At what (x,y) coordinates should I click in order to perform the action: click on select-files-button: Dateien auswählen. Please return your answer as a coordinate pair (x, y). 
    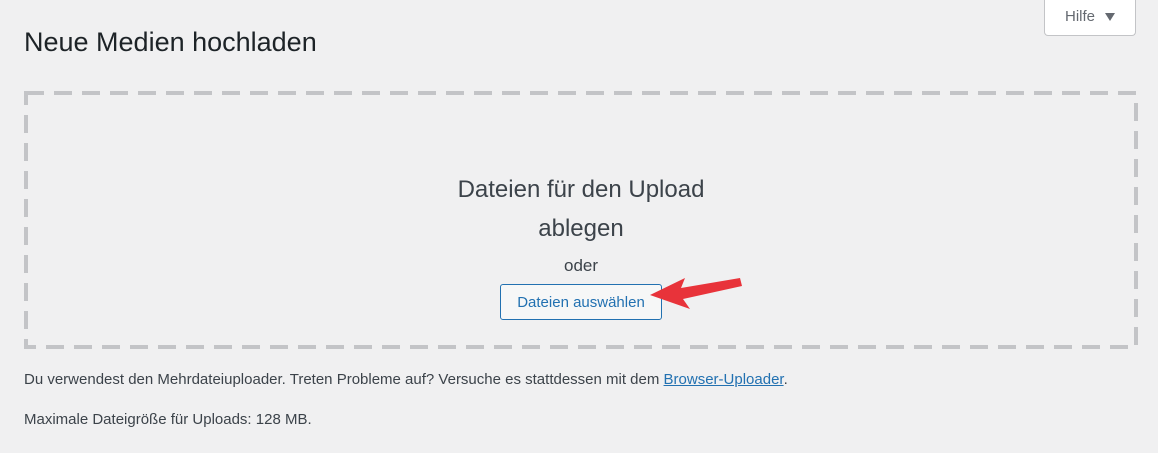
    Looking at the image, I should click on (581, 302).